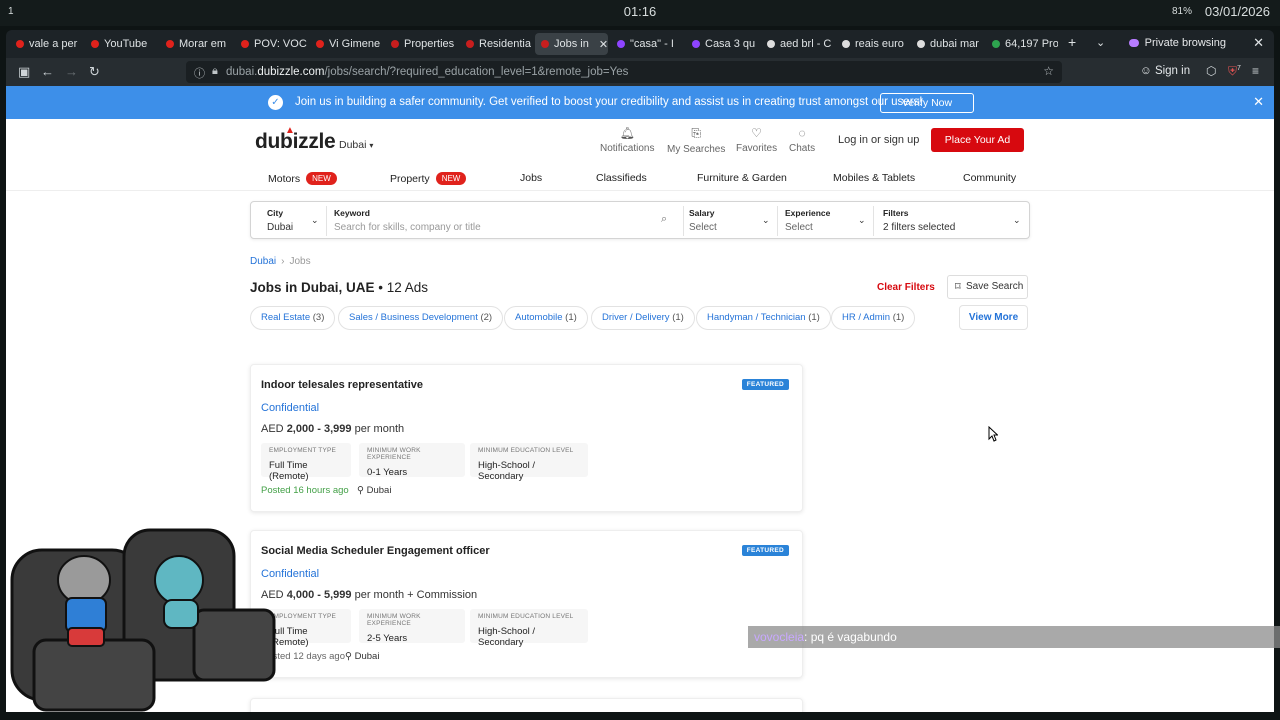 The image size is (1280, 720). I want to click on forward-icon: →, so click(71, 71).